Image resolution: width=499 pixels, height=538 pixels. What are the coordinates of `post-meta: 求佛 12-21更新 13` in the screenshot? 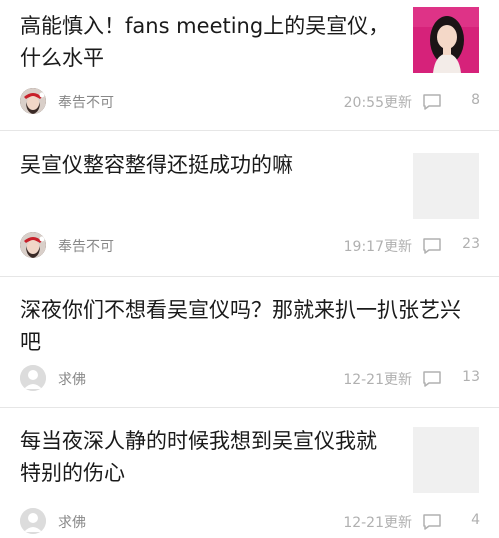 It's located at (250, 380).